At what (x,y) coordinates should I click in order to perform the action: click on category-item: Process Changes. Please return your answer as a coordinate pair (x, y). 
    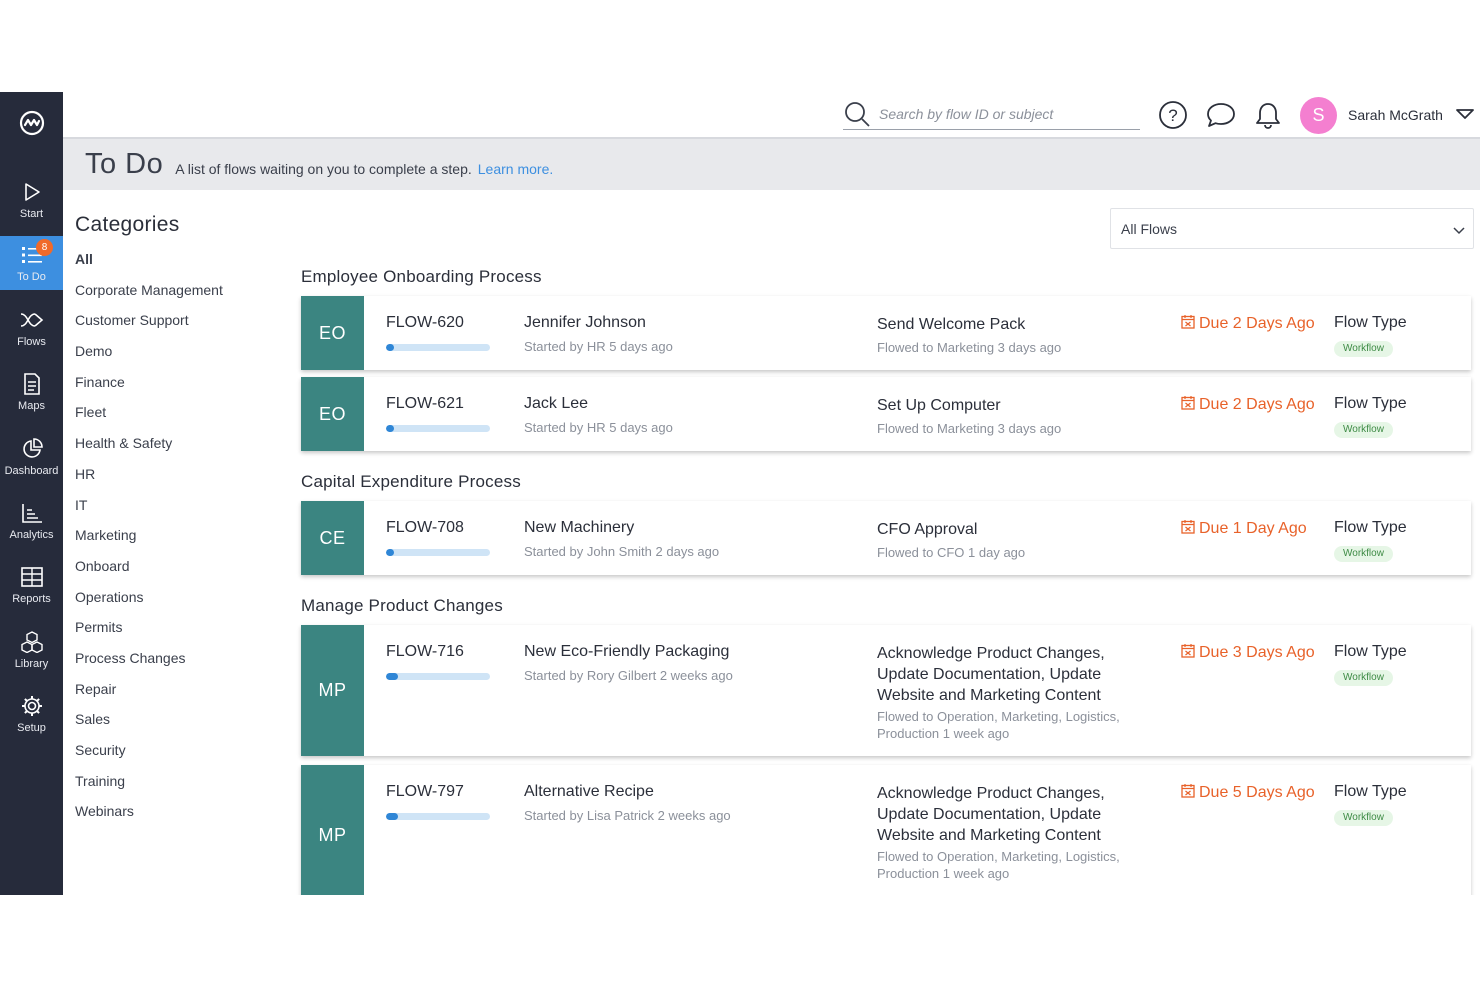
    Looking at the image, I should click on (180, 665).